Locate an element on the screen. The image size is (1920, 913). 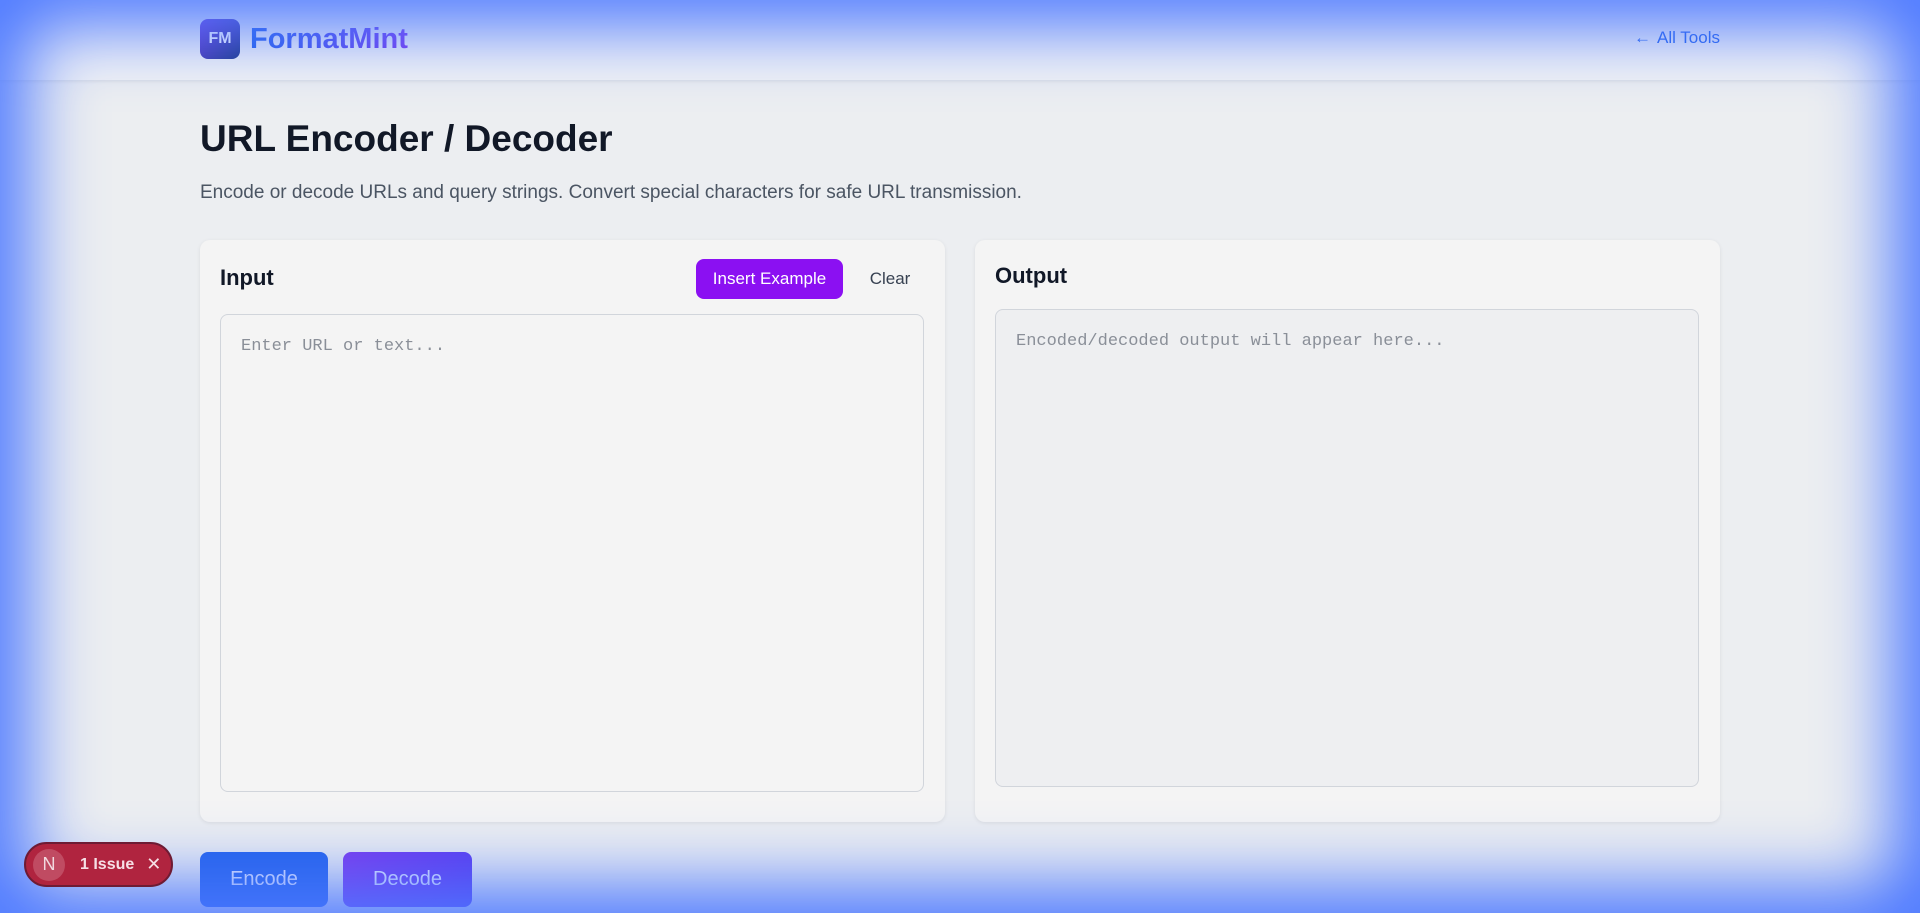
nextjs-logo-icon: N is located at coordinates (49, 864).